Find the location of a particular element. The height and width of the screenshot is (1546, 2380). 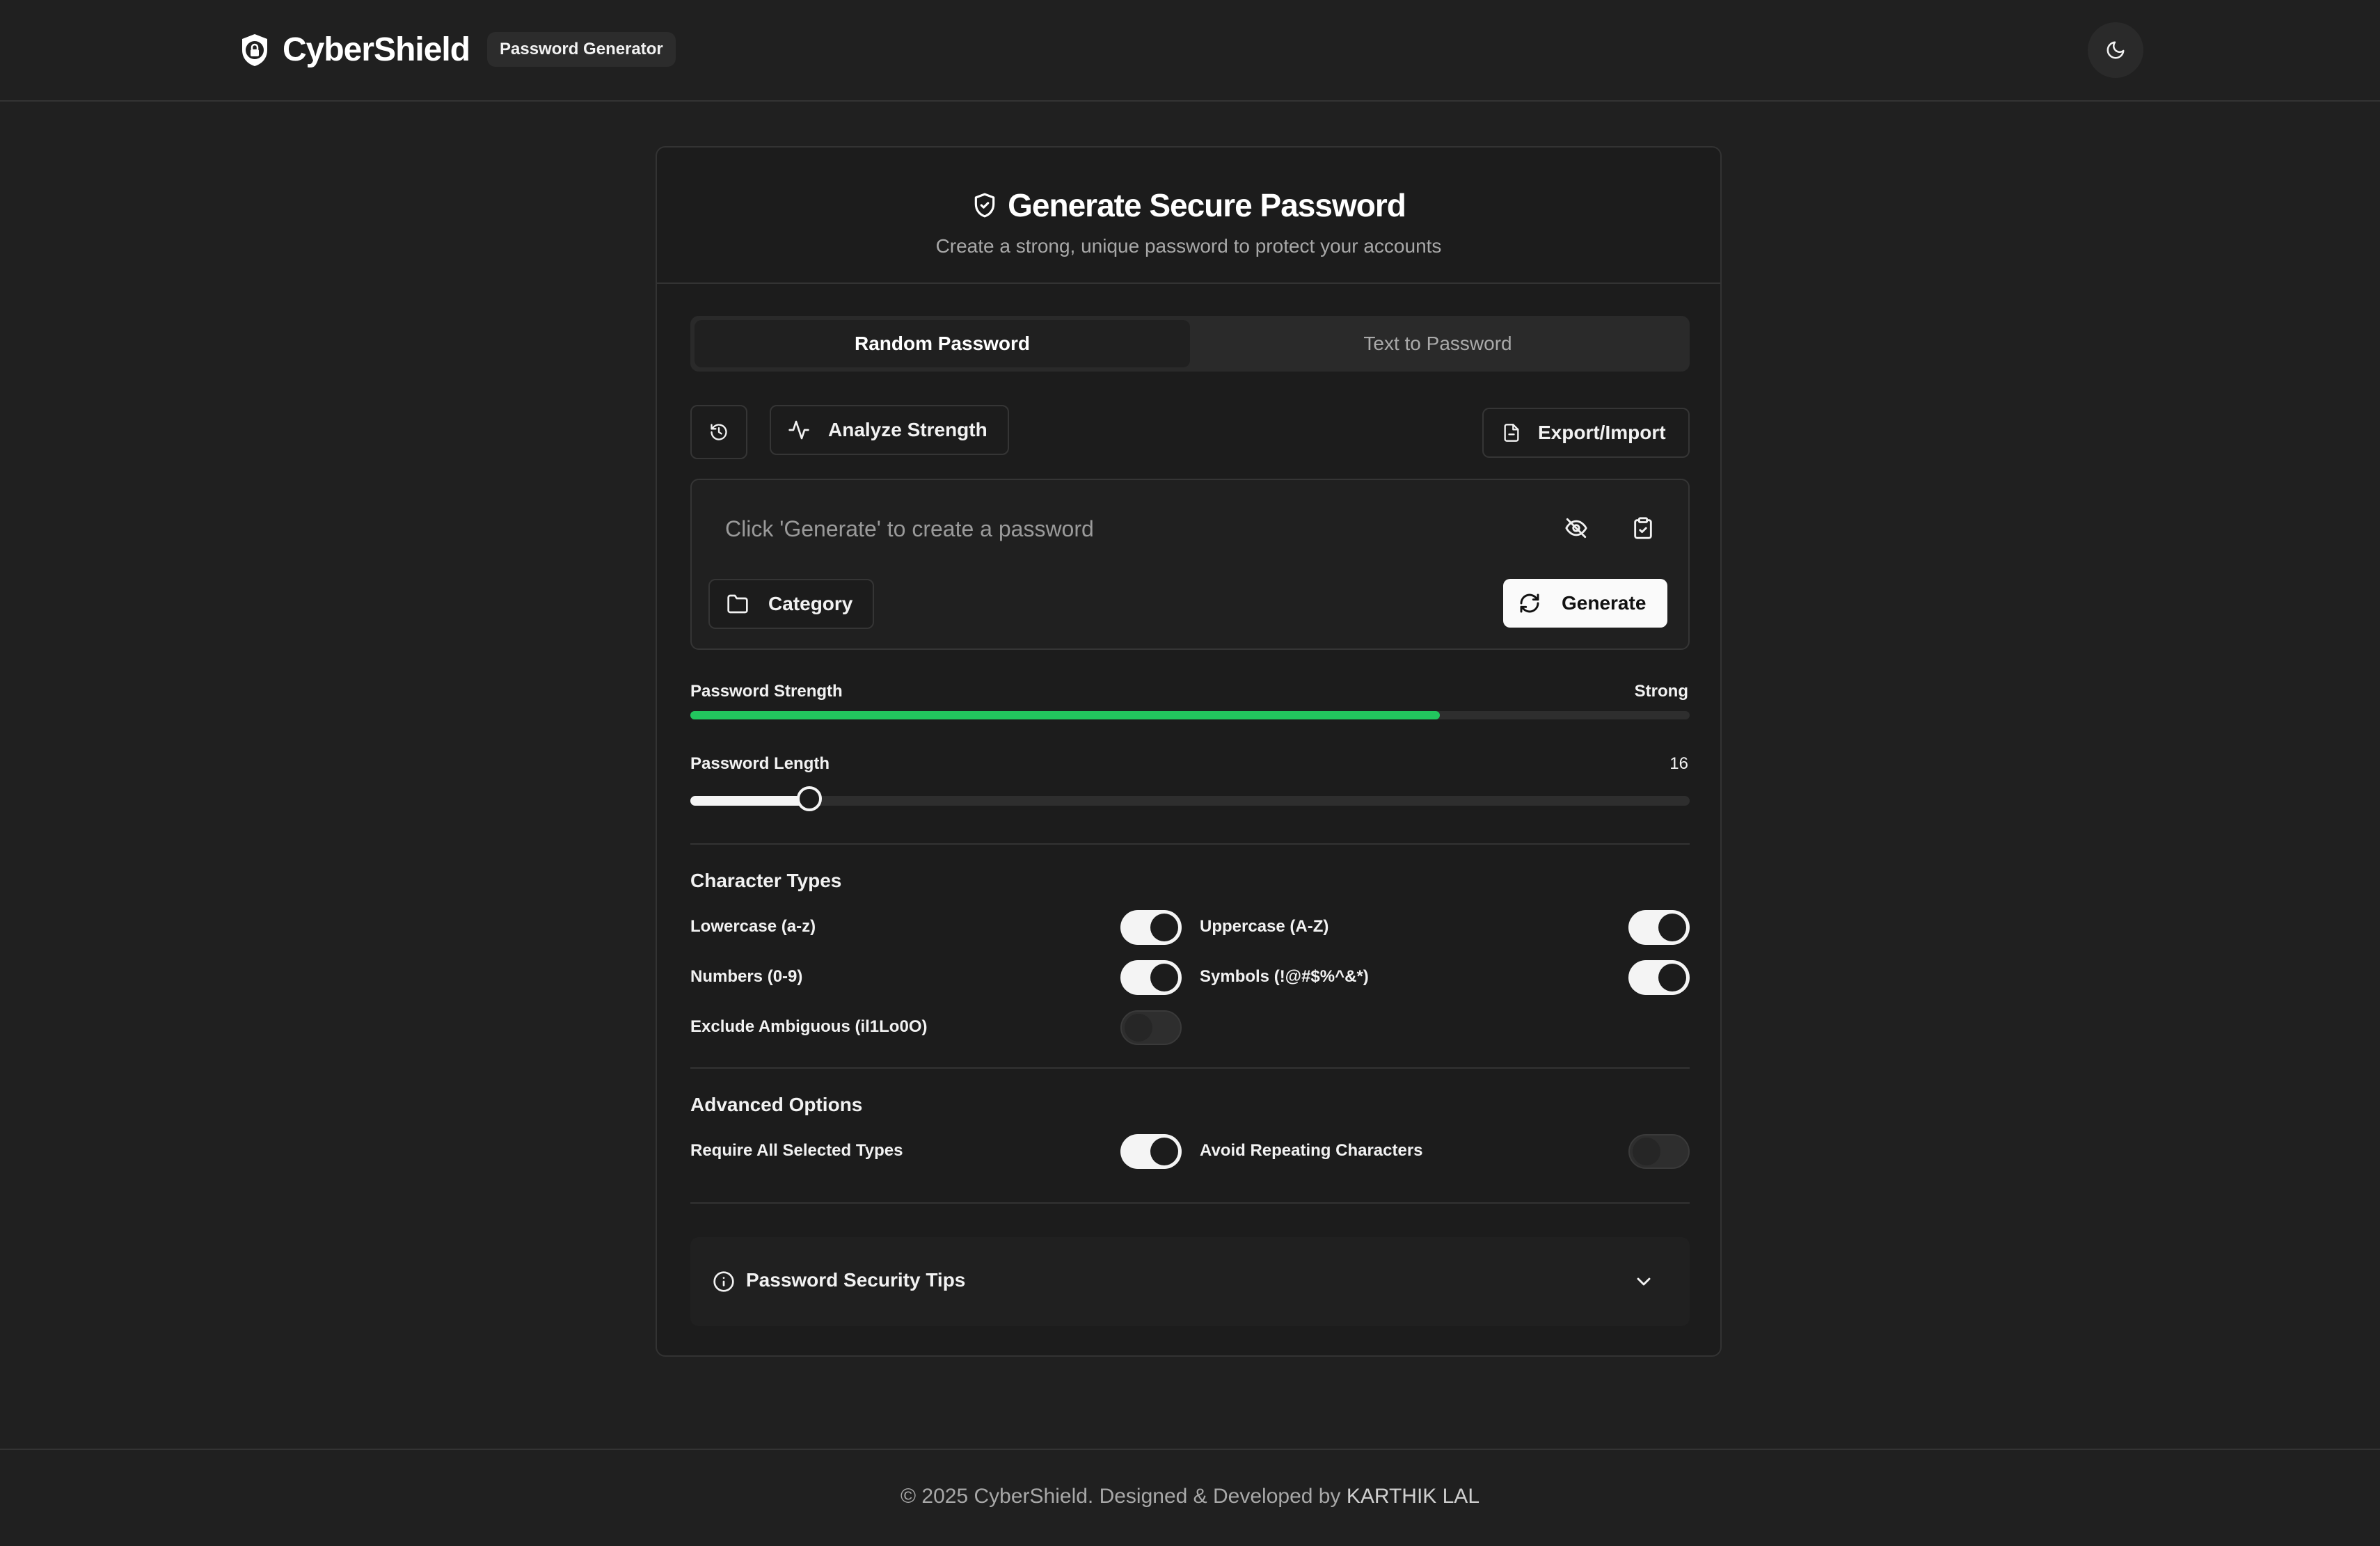

length-slider-thumb is located at coordinates (810, 799).